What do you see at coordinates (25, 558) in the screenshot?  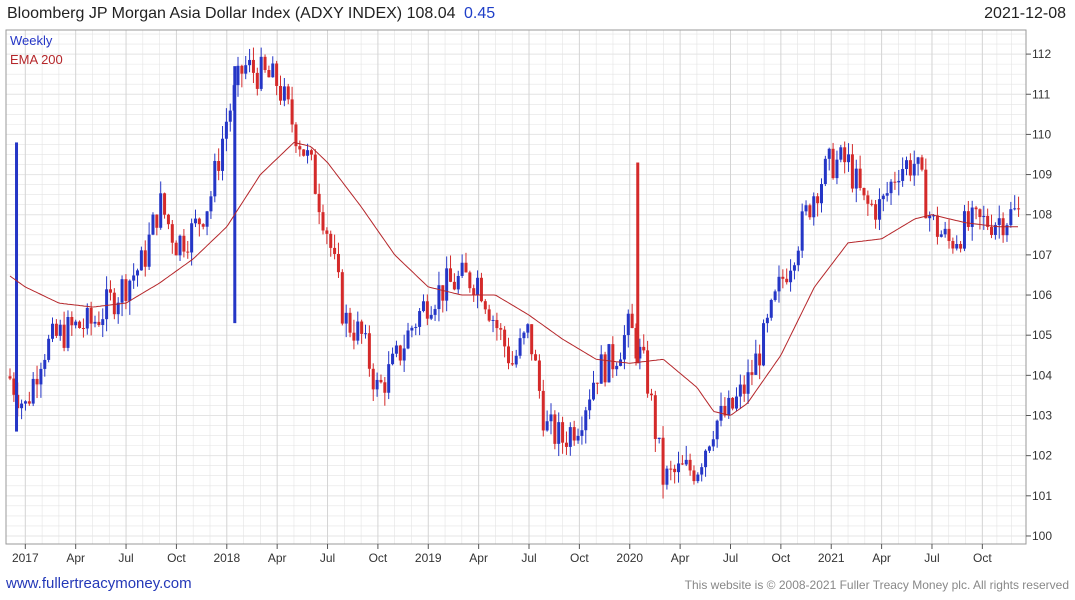 I see `x-tick-label: 2017` at bounding box center [25, 558].